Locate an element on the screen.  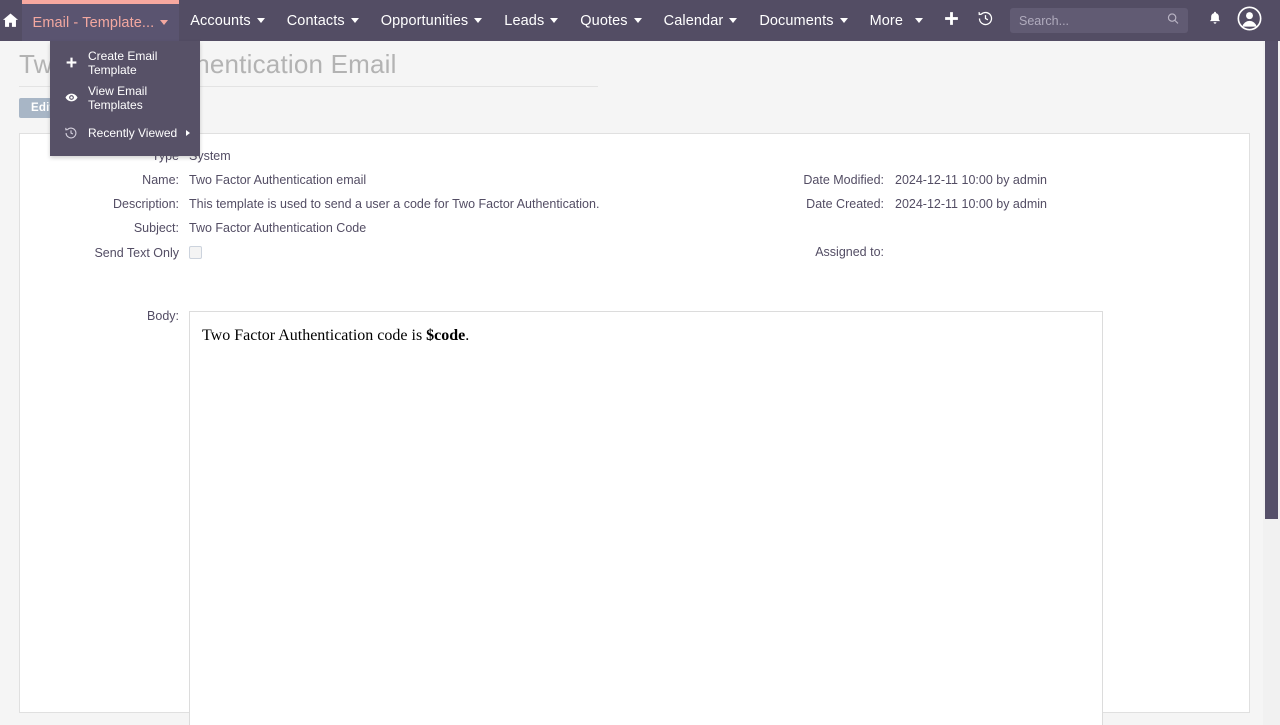
field-date-modified: Date Modified: 2024-12-11 10:00 by admin is located at coordinates (913, 180).